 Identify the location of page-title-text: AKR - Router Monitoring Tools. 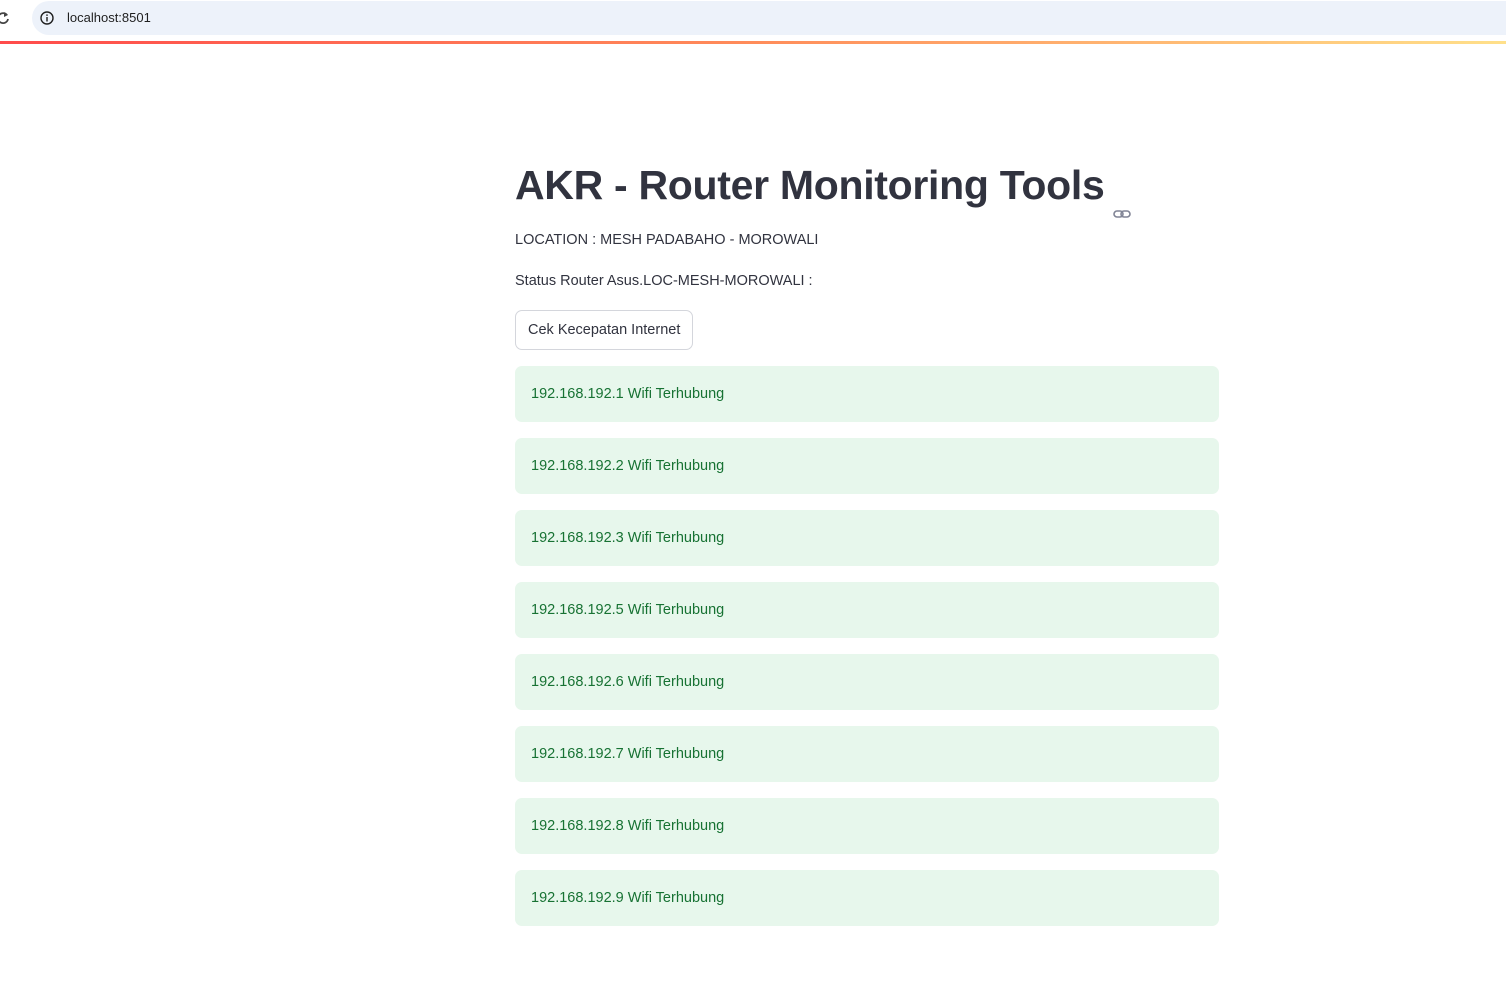
(810, 185).